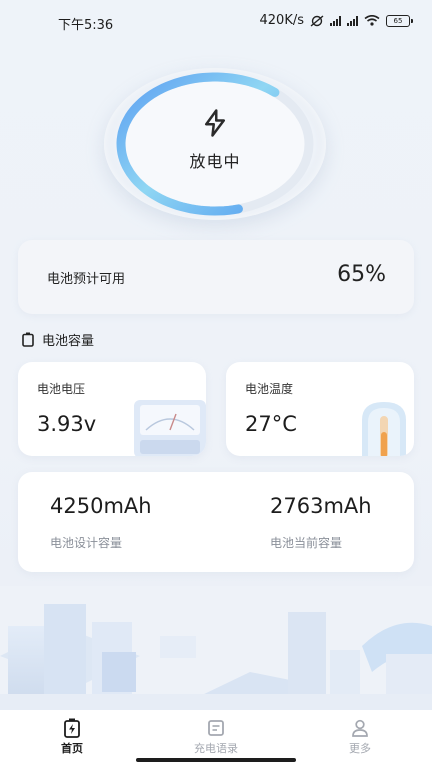  Describe the element at coordinates (216, 22) in the screenshot. I see `status-bar: 下午5:36 420K/s 65` at that location.